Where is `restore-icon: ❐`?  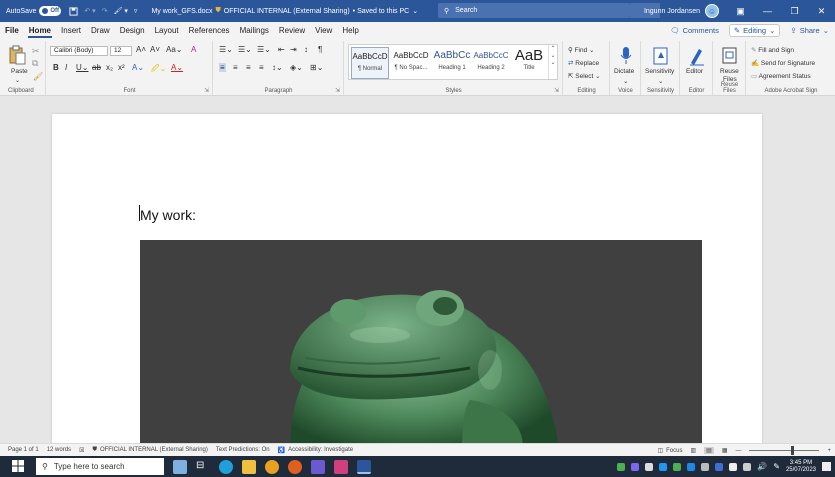
restore-icon: ❐ is located at coordinates (794, 11).